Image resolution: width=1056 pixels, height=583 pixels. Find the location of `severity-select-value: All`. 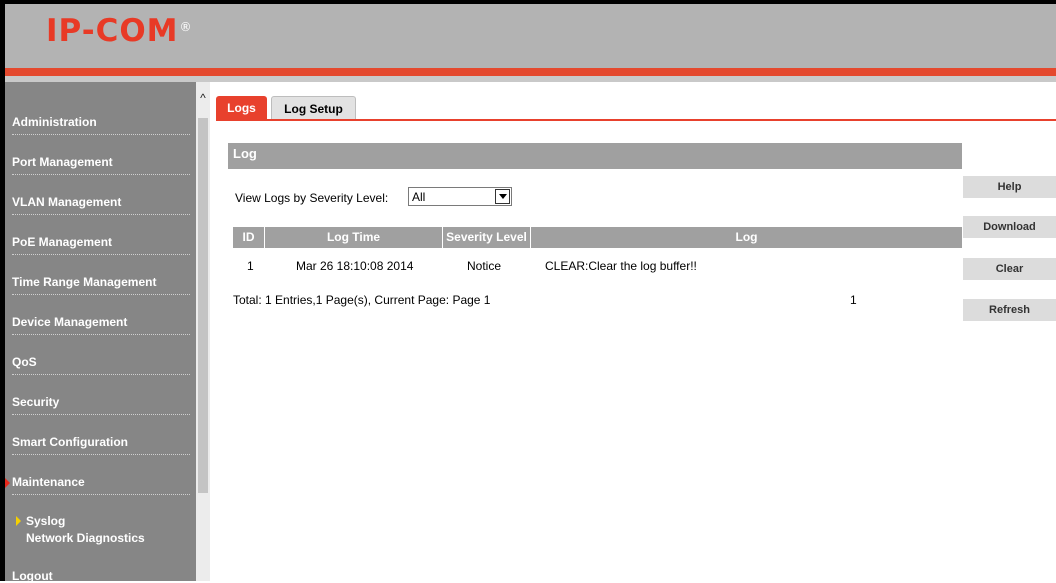

severity-select-value: All is located at coordinates (419, 197).